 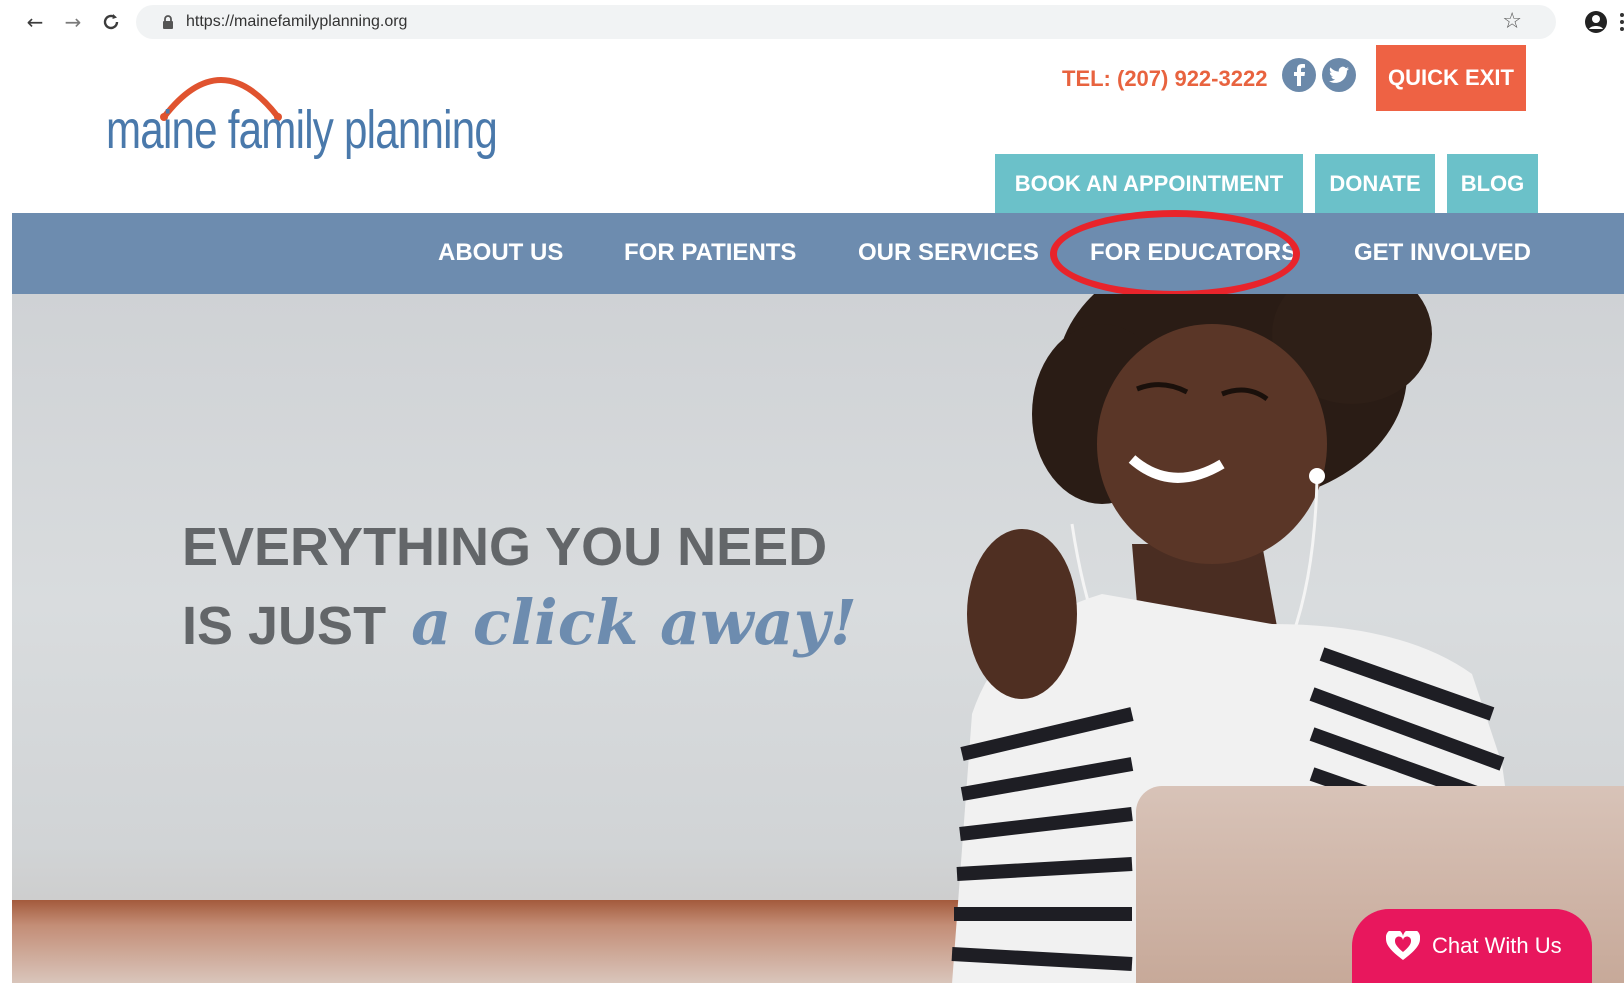 I want to click on hero-heading-prefix: IS JUST, so click(x=284, y=626).